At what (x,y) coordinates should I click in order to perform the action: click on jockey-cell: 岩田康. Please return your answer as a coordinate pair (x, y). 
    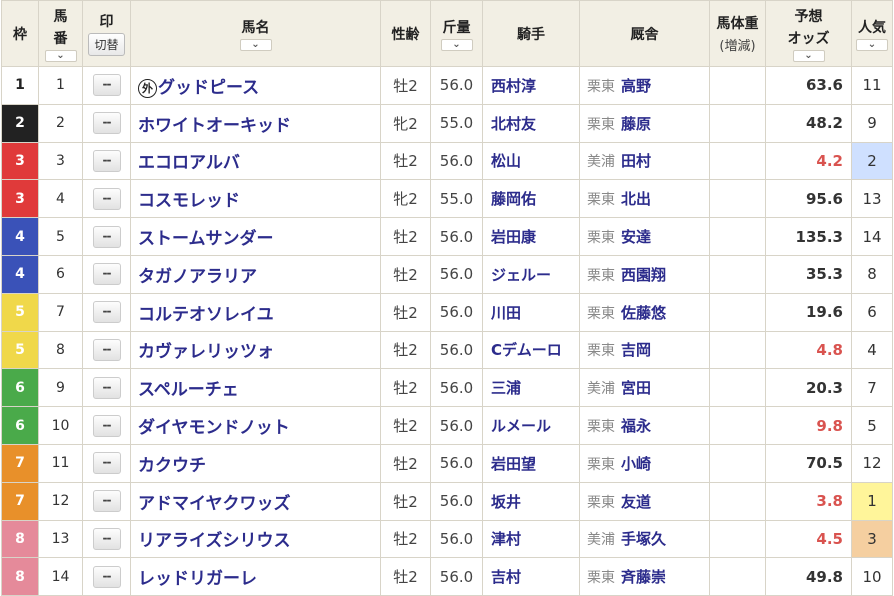
    Looking at the image, I should click on (531, 236).